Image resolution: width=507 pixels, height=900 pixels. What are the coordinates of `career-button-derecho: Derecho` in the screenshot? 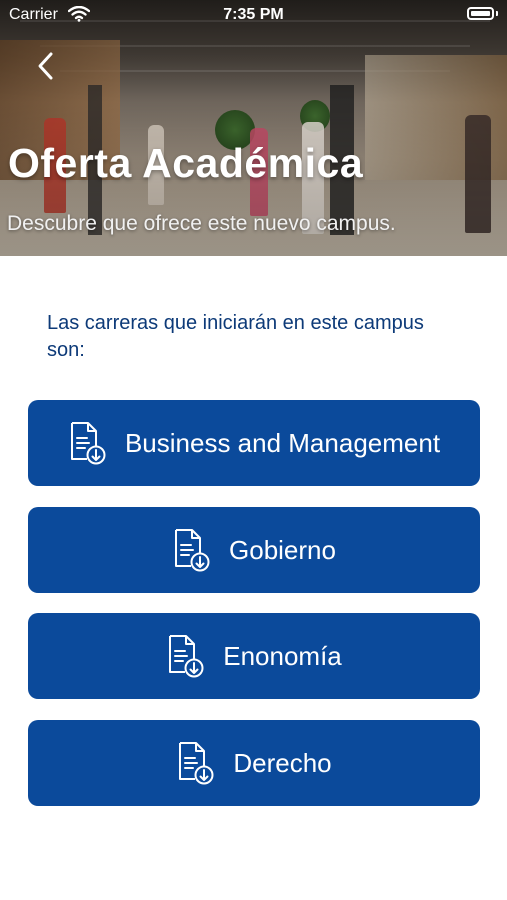 It's located at (254, 763).